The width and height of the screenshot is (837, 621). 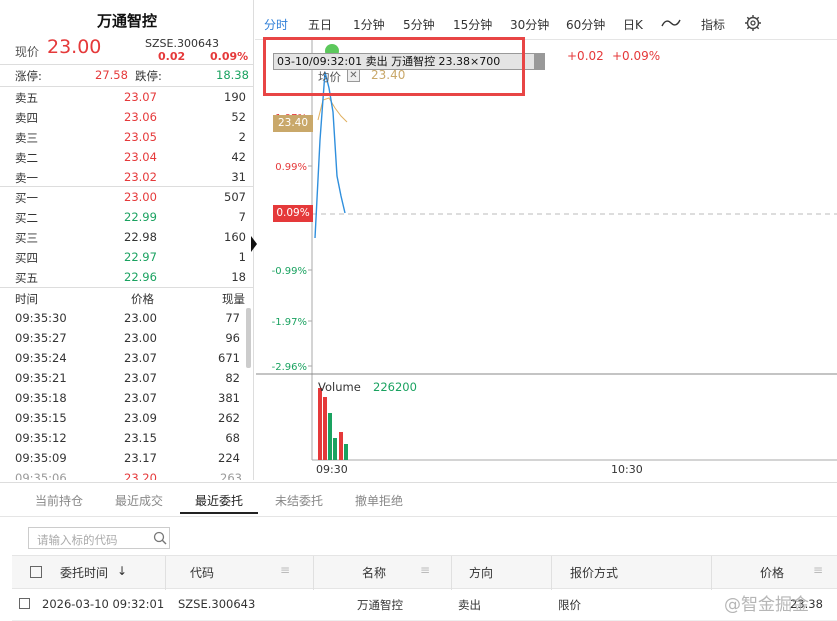 What do you see at coordinates (219, 513) in the screenshot?
I see `active-tab-underline` at bounding box center [219, 513].